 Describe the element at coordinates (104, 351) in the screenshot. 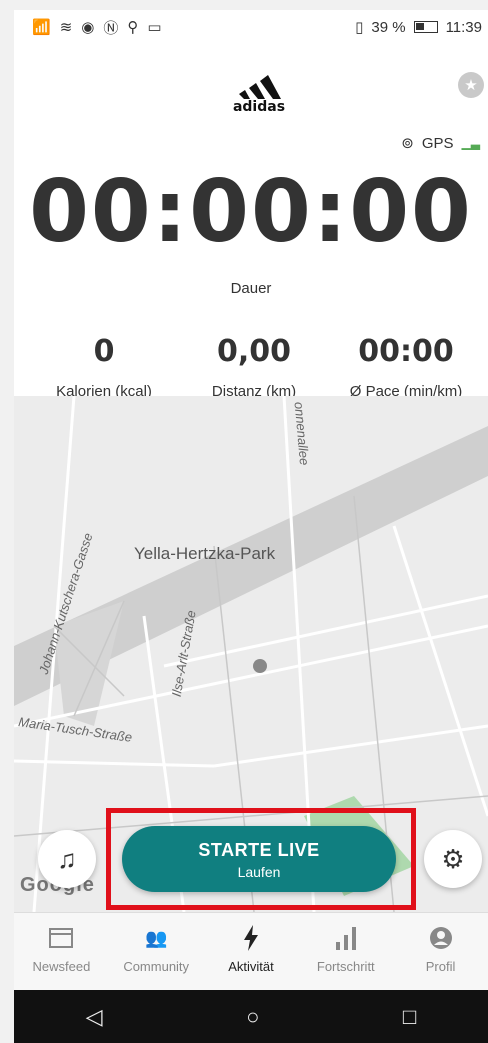

I see `stat-value: 0` at that location.